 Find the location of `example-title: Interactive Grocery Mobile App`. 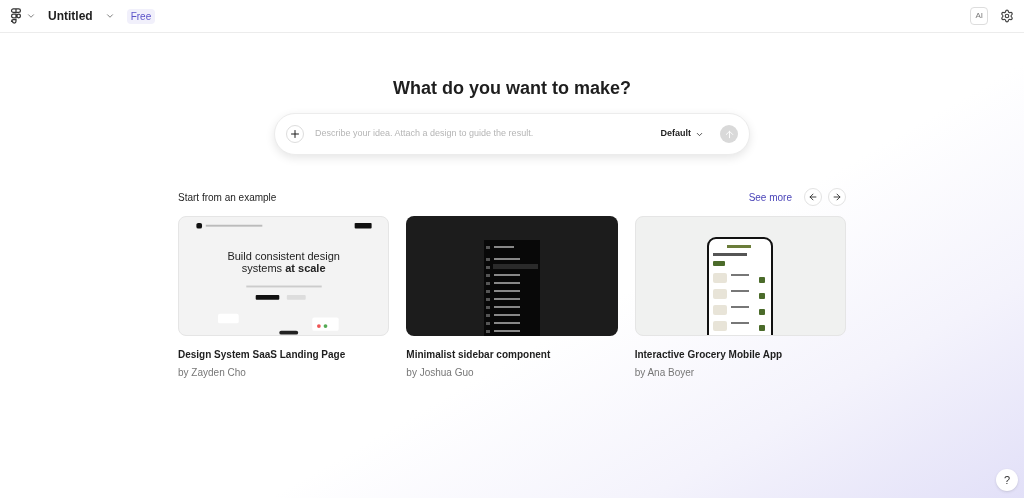

example-title: Interactive Grocery Mobile App is located at coordinates (740, 354).